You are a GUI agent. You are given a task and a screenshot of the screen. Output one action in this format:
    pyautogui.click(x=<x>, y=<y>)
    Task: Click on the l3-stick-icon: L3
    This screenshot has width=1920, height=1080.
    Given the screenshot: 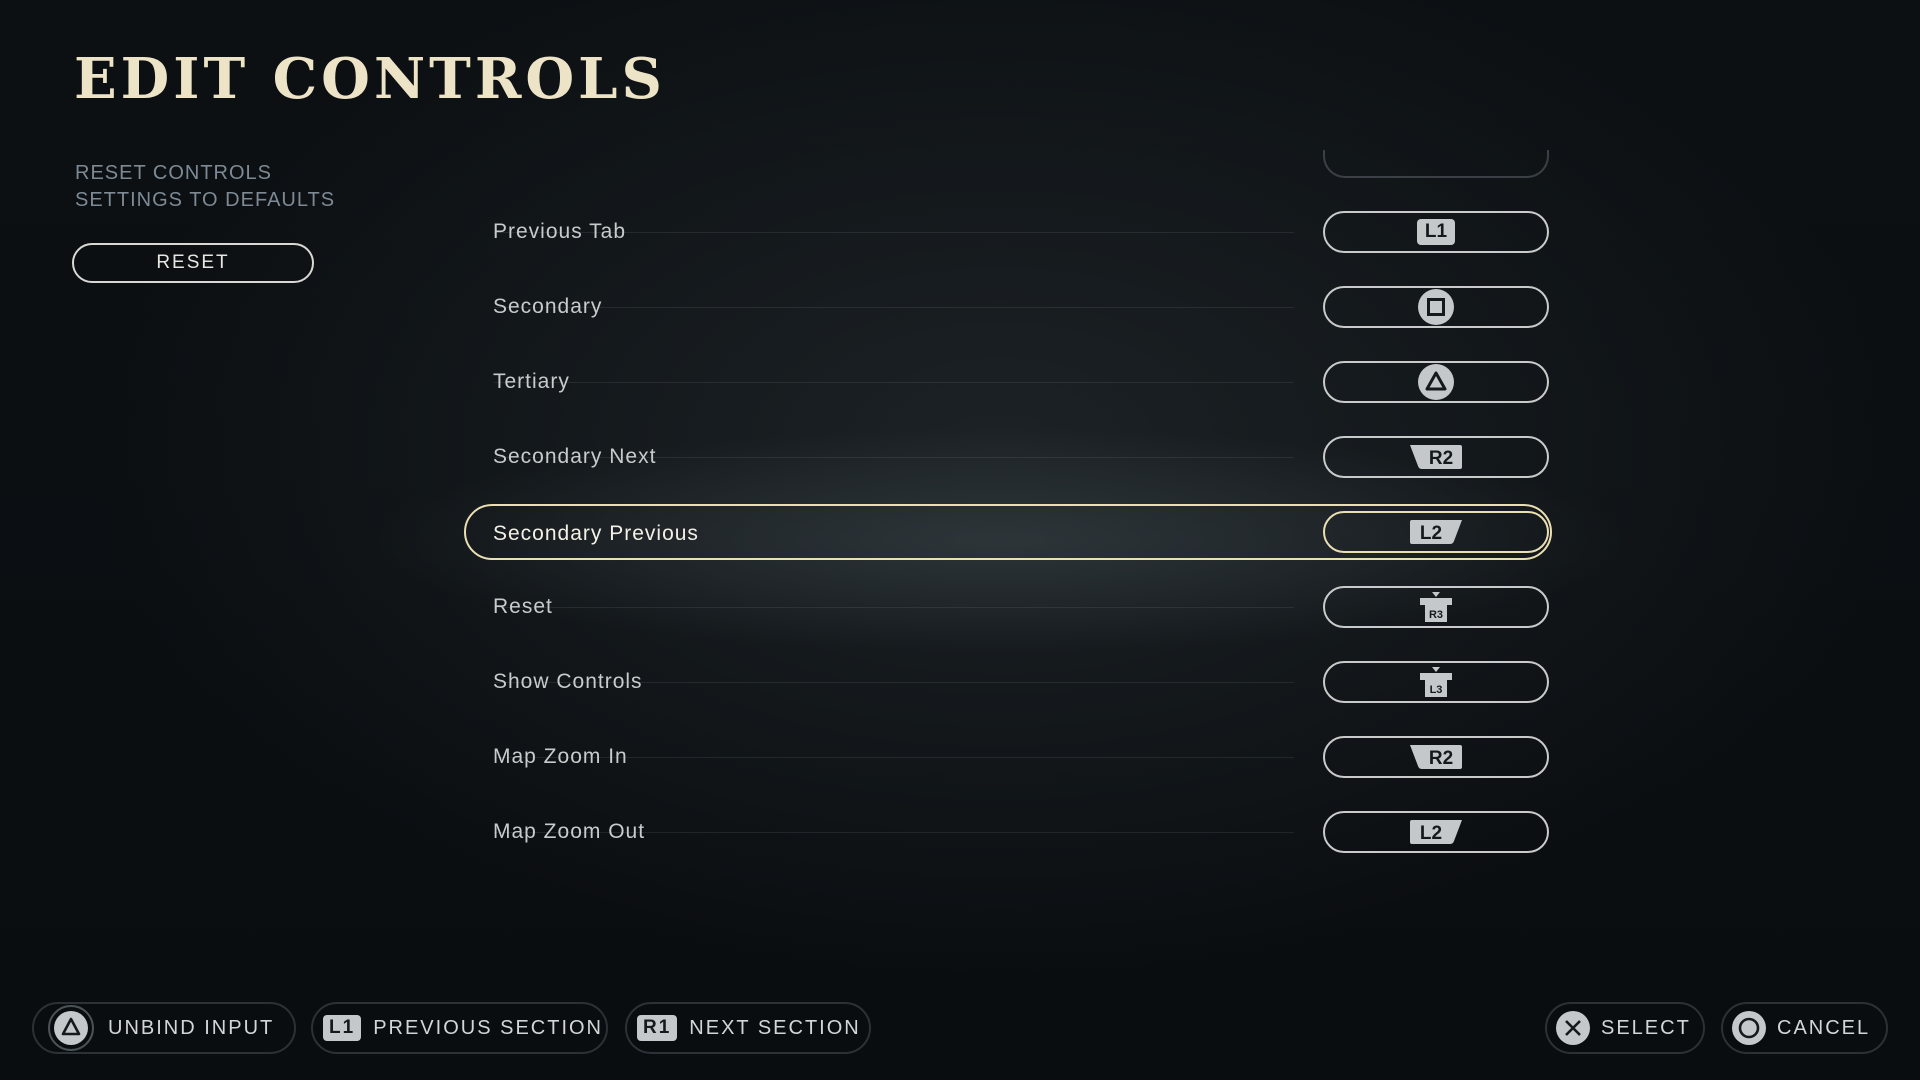 What is the action you would take?
    pyautogui.click(x=1436, y=682)
    